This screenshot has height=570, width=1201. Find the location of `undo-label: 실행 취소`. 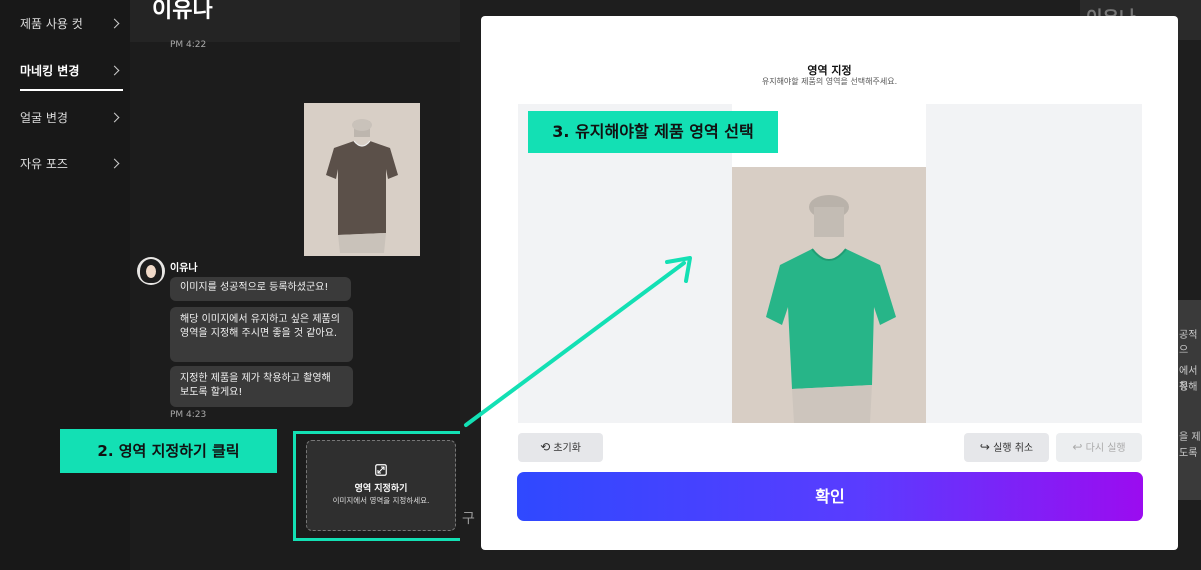

undo-label: 실행 취소 is located at coordinates (1013, 448).